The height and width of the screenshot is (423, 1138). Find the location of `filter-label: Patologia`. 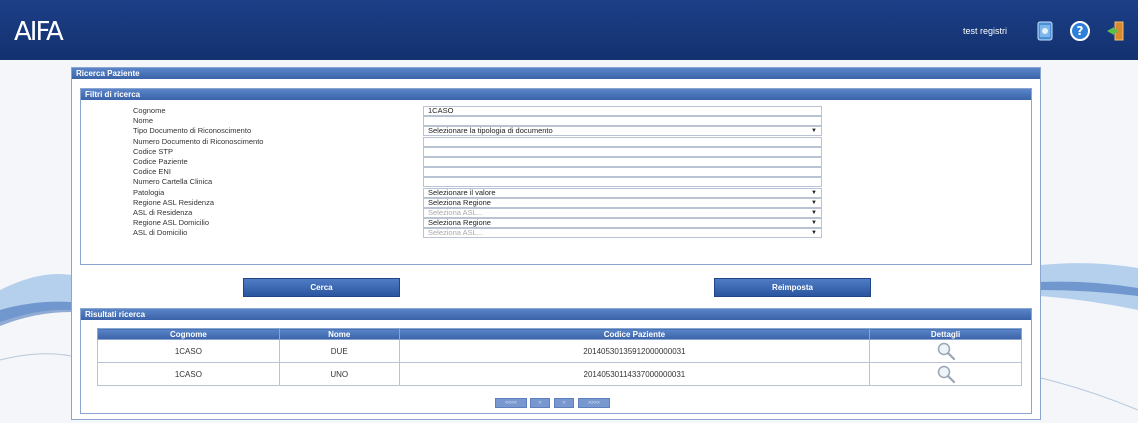

filter-label: Patologia is located at coordinates (149, 192).